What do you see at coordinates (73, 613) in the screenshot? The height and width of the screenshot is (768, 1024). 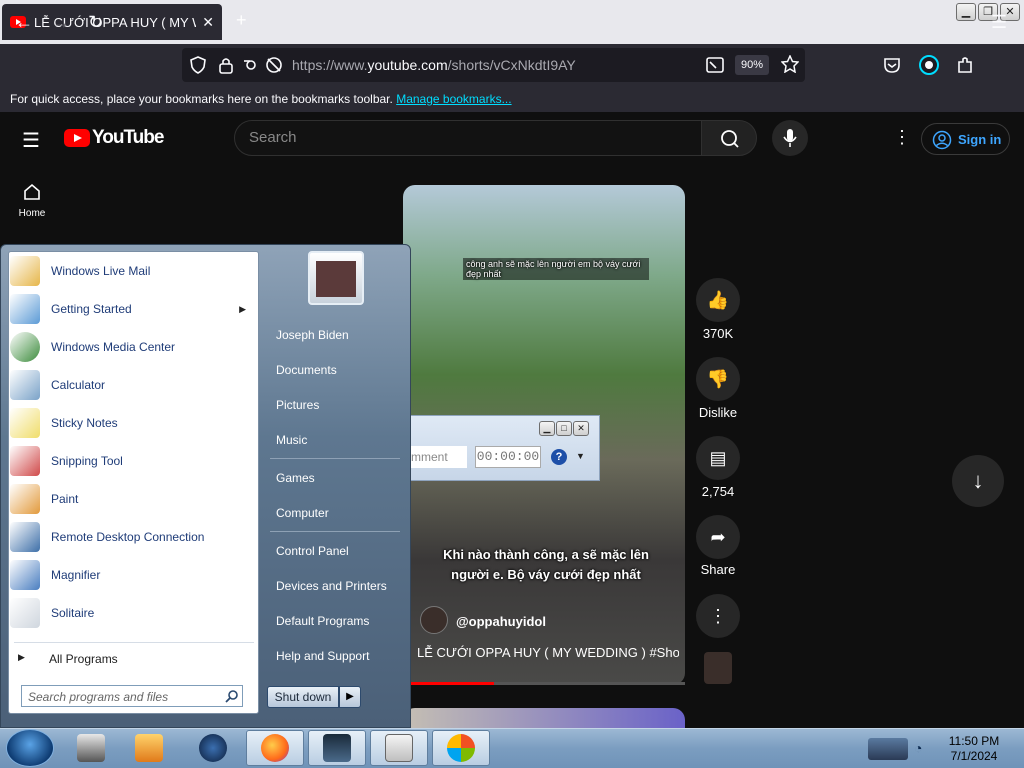 I see `program-label: Solitaire` at bounding box center [73, 613].